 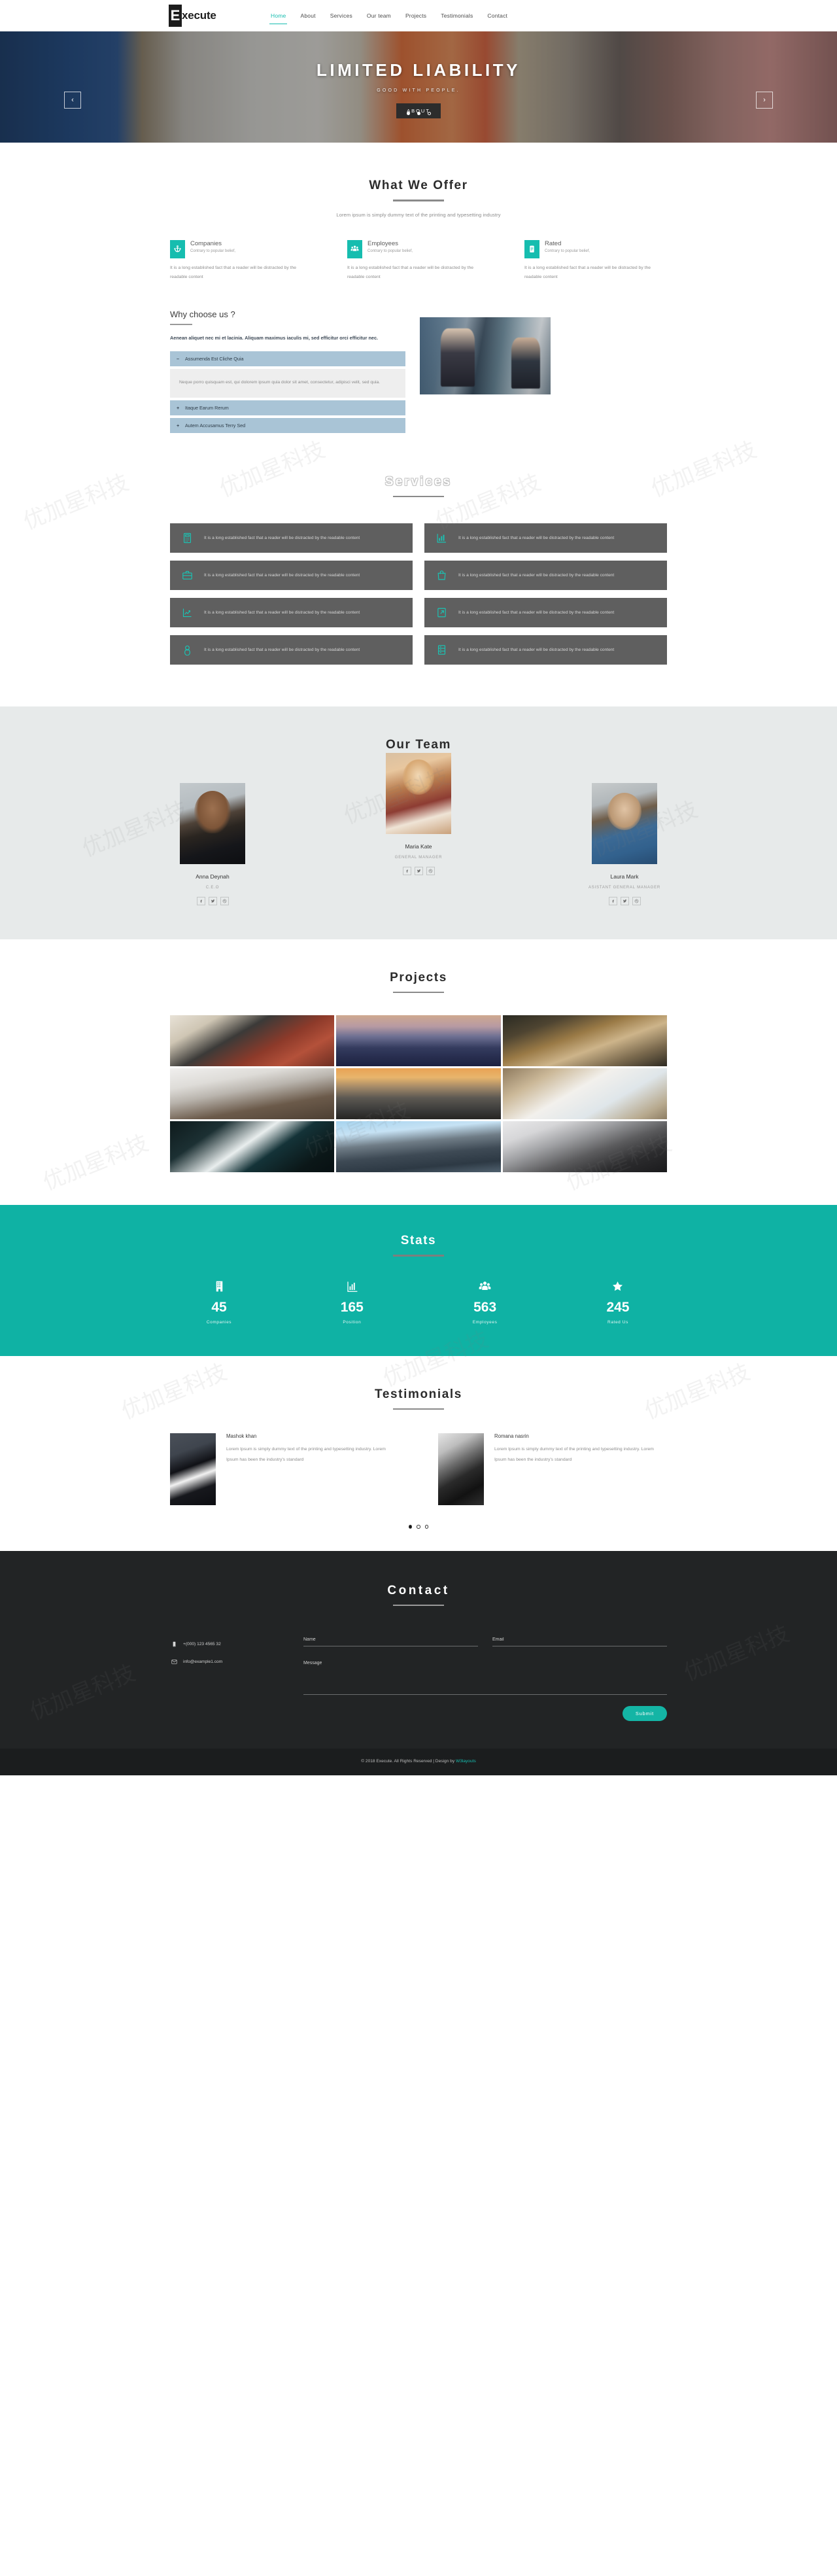 What do you see at coordinates (202, 1645) in the screenshot?
I see `contact-phone: +(000) 123 4565 32` at bounding box center [202, 1645].